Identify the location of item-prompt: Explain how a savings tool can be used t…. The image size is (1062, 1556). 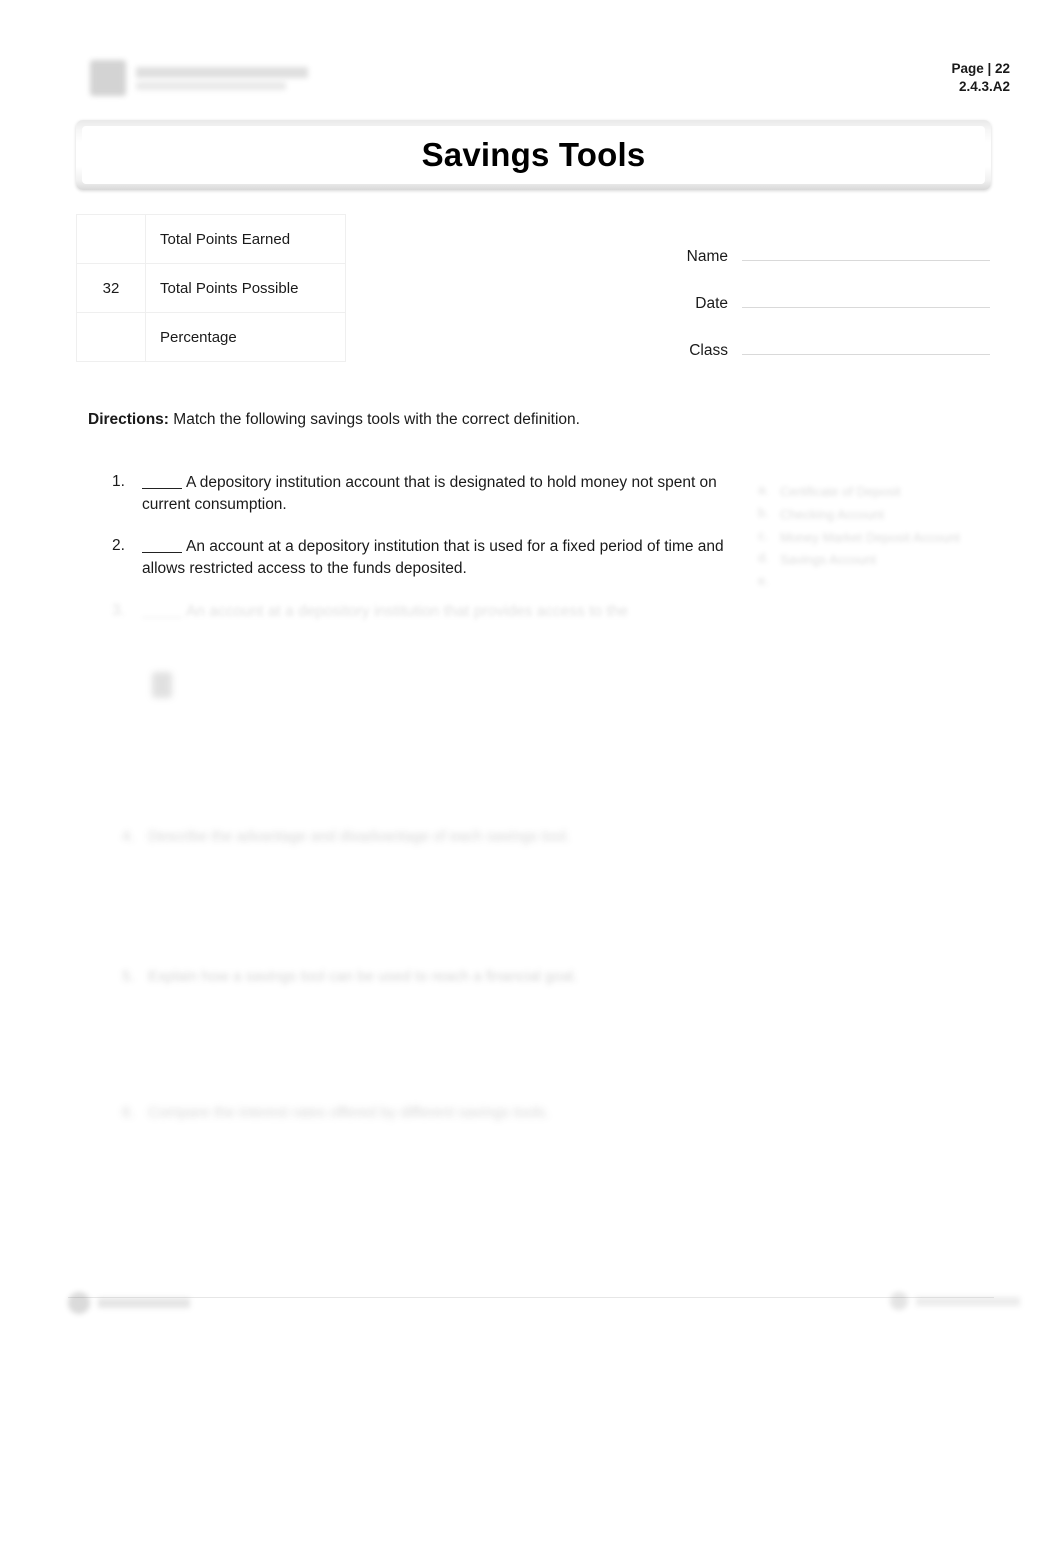
(363, 976).